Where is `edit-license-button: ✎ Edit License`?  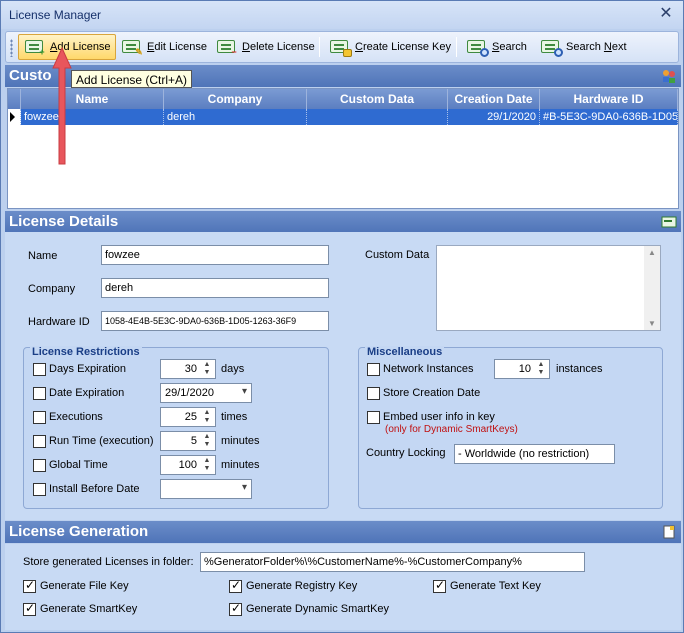
edit-license-button: ✎ Edit License is located at coordinates (163, 47).